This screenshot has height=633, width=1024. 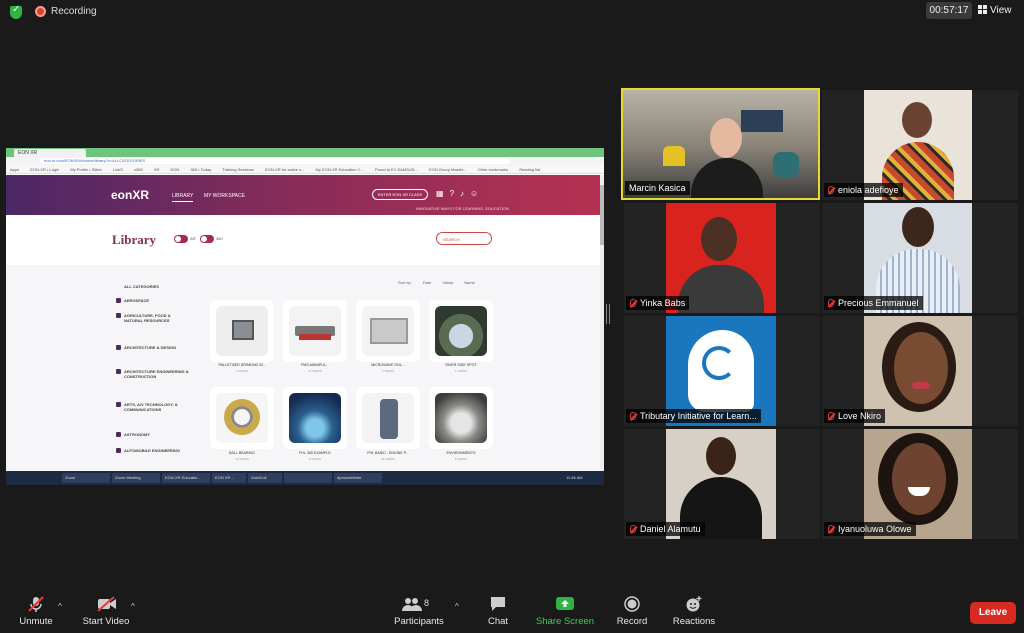 What do you see at coordinates (632, 611) in the screenshot?
I see `record-button: Record` at bounding box center [632, 611].